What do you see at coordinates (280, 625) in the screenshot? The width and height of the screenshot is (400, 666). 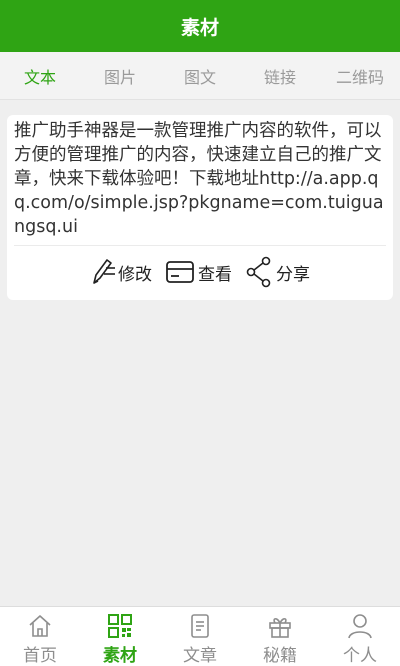 I see `gift-icon` at bounding box center [280, 625].